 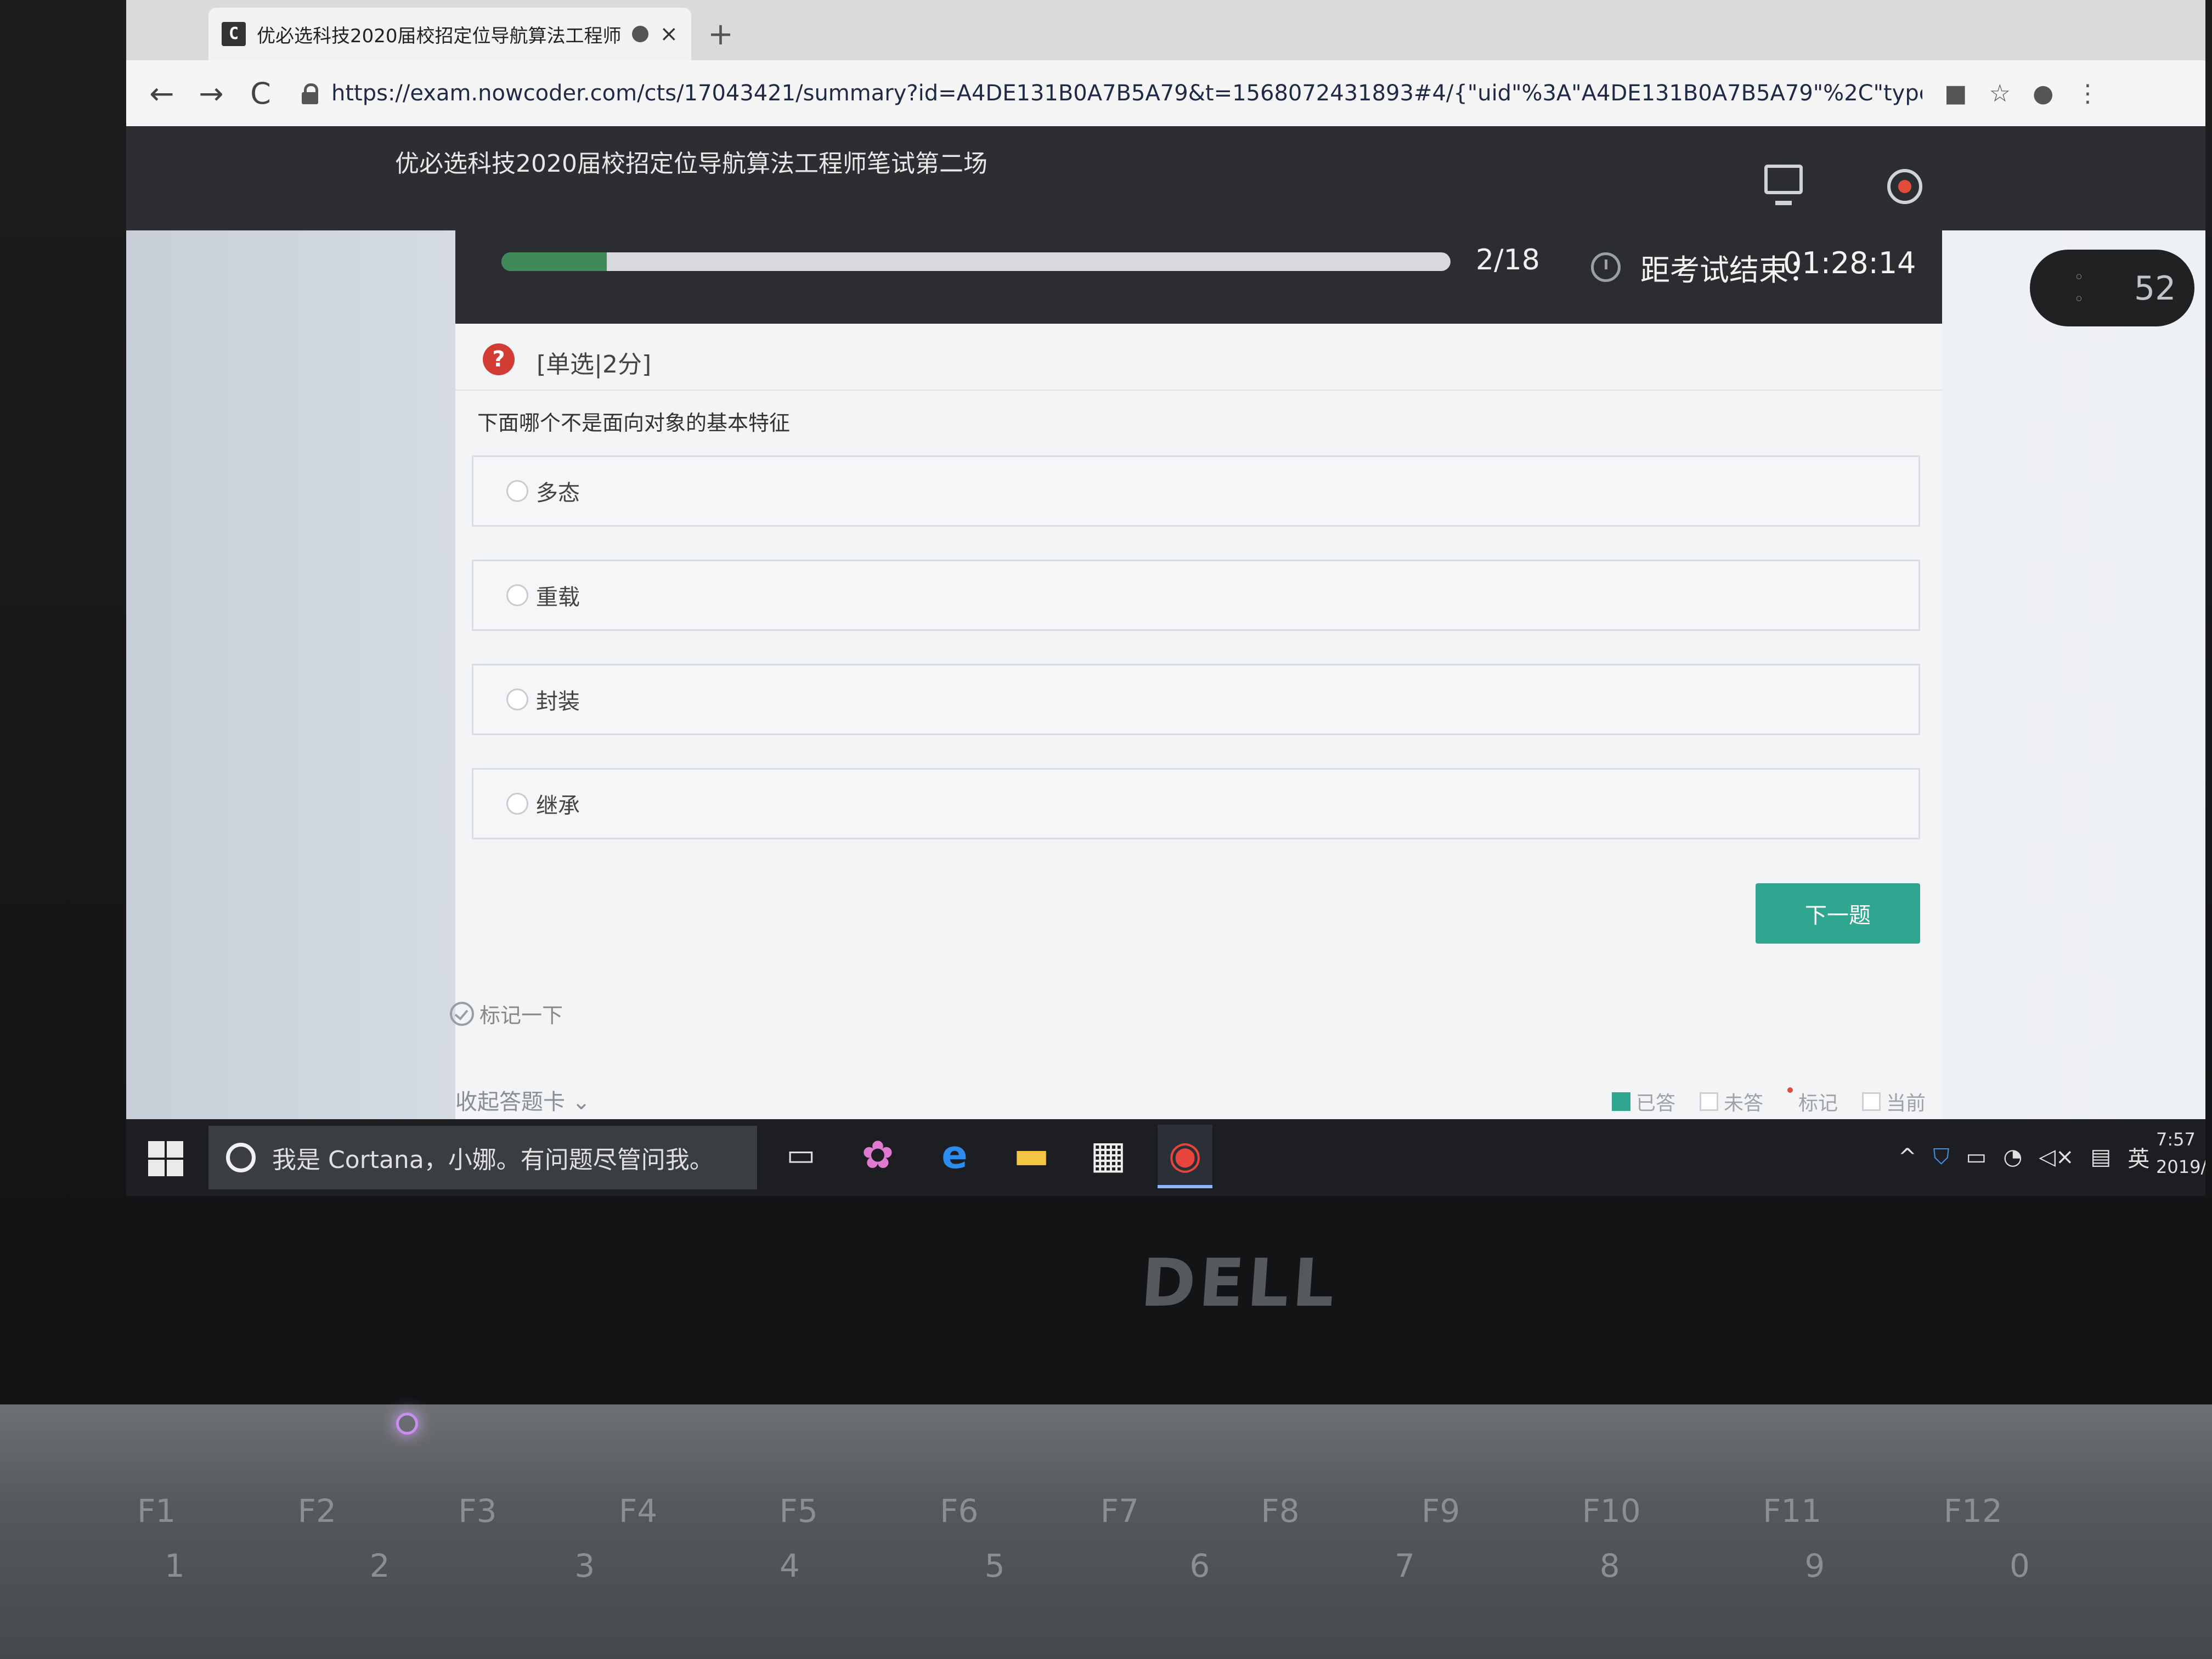 What do you see at coordinates (1405, 1565) in the screenshot?
I see `number-key-legend: 7` at bounding box center [1405, 1565].